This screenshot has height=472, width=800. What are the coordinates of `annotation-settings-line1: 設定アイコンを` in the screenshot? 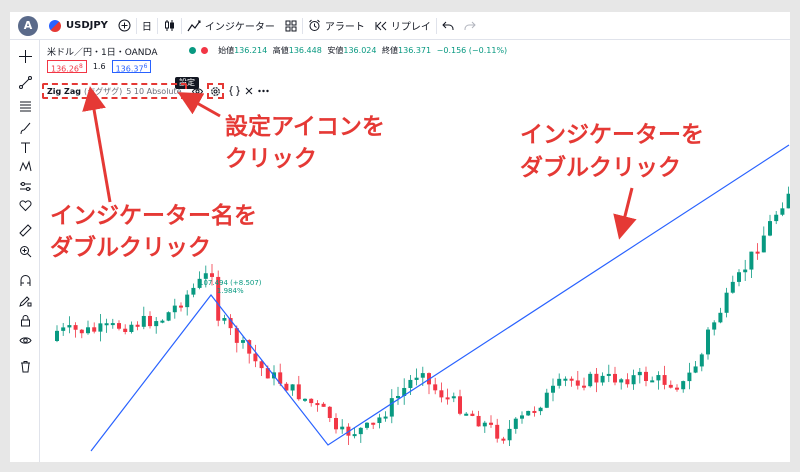 It's located at (305, 127).